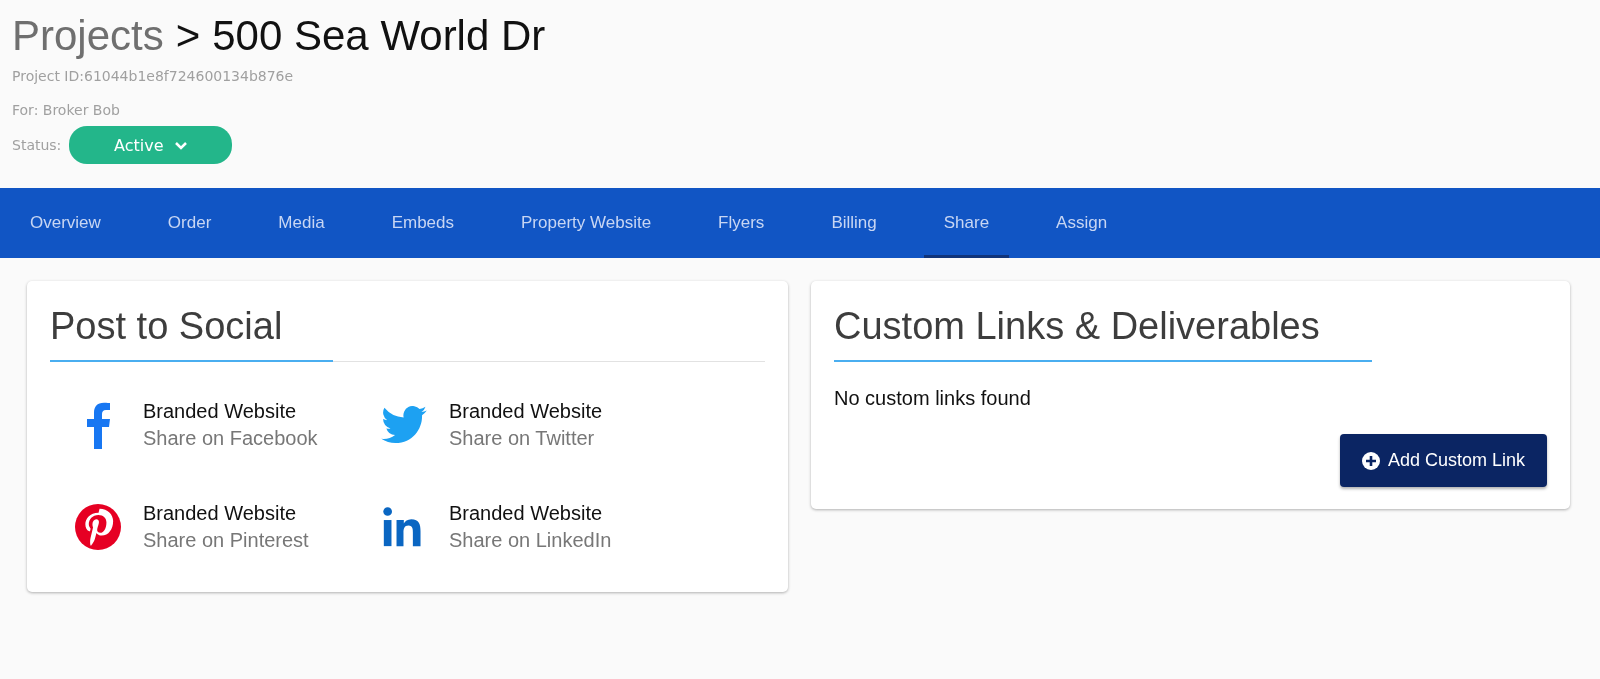 The image size is (1600, 679). Describe the element at coordinates (526, 438) in the screenshot. I see `share-link: Share on Twitter` at that location.